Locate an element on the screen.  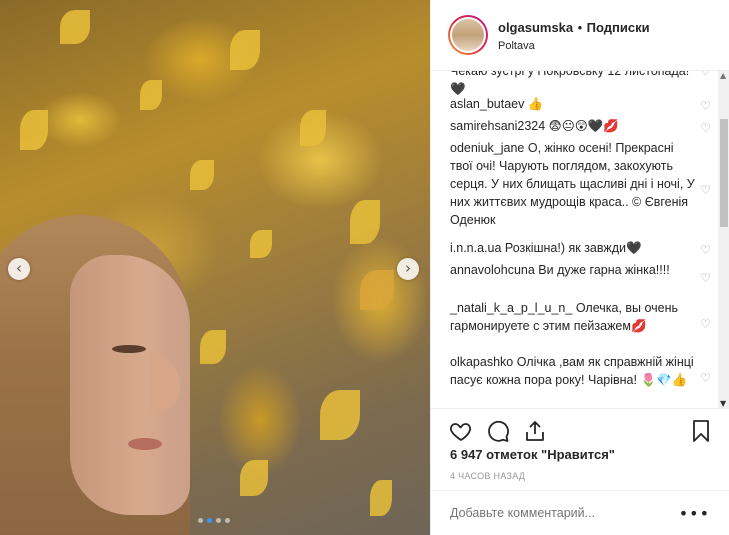
comment-user: samirehsani2324 is located at coordinates (497, 126).